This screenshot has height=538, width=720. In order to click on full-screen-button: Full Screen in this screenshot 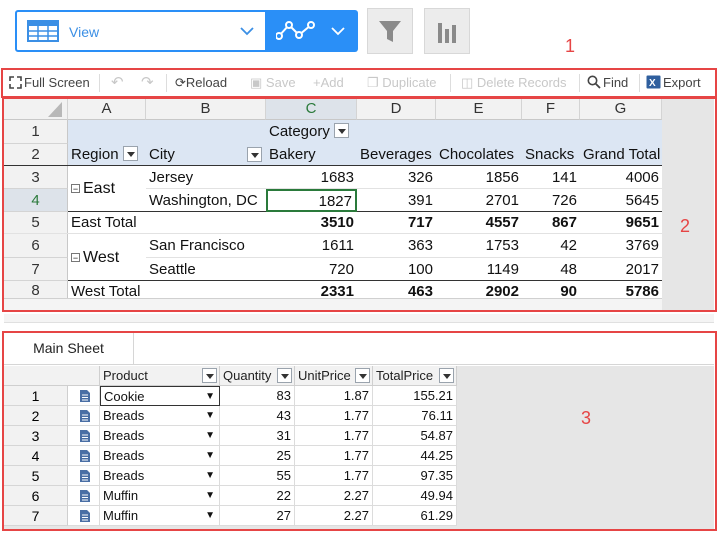, I will do `click(49, 83)`.